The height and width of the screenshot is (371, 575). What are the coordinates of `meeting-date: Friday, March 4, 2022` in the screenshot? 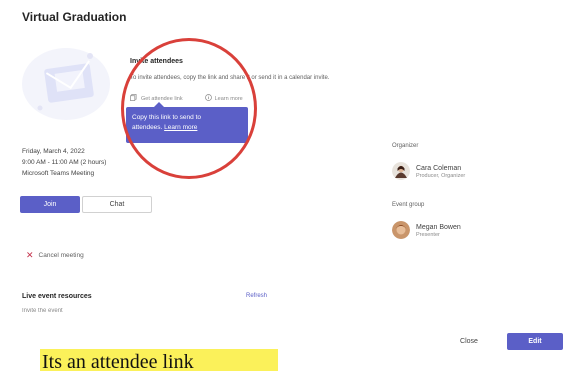 It's located at (53, 151).